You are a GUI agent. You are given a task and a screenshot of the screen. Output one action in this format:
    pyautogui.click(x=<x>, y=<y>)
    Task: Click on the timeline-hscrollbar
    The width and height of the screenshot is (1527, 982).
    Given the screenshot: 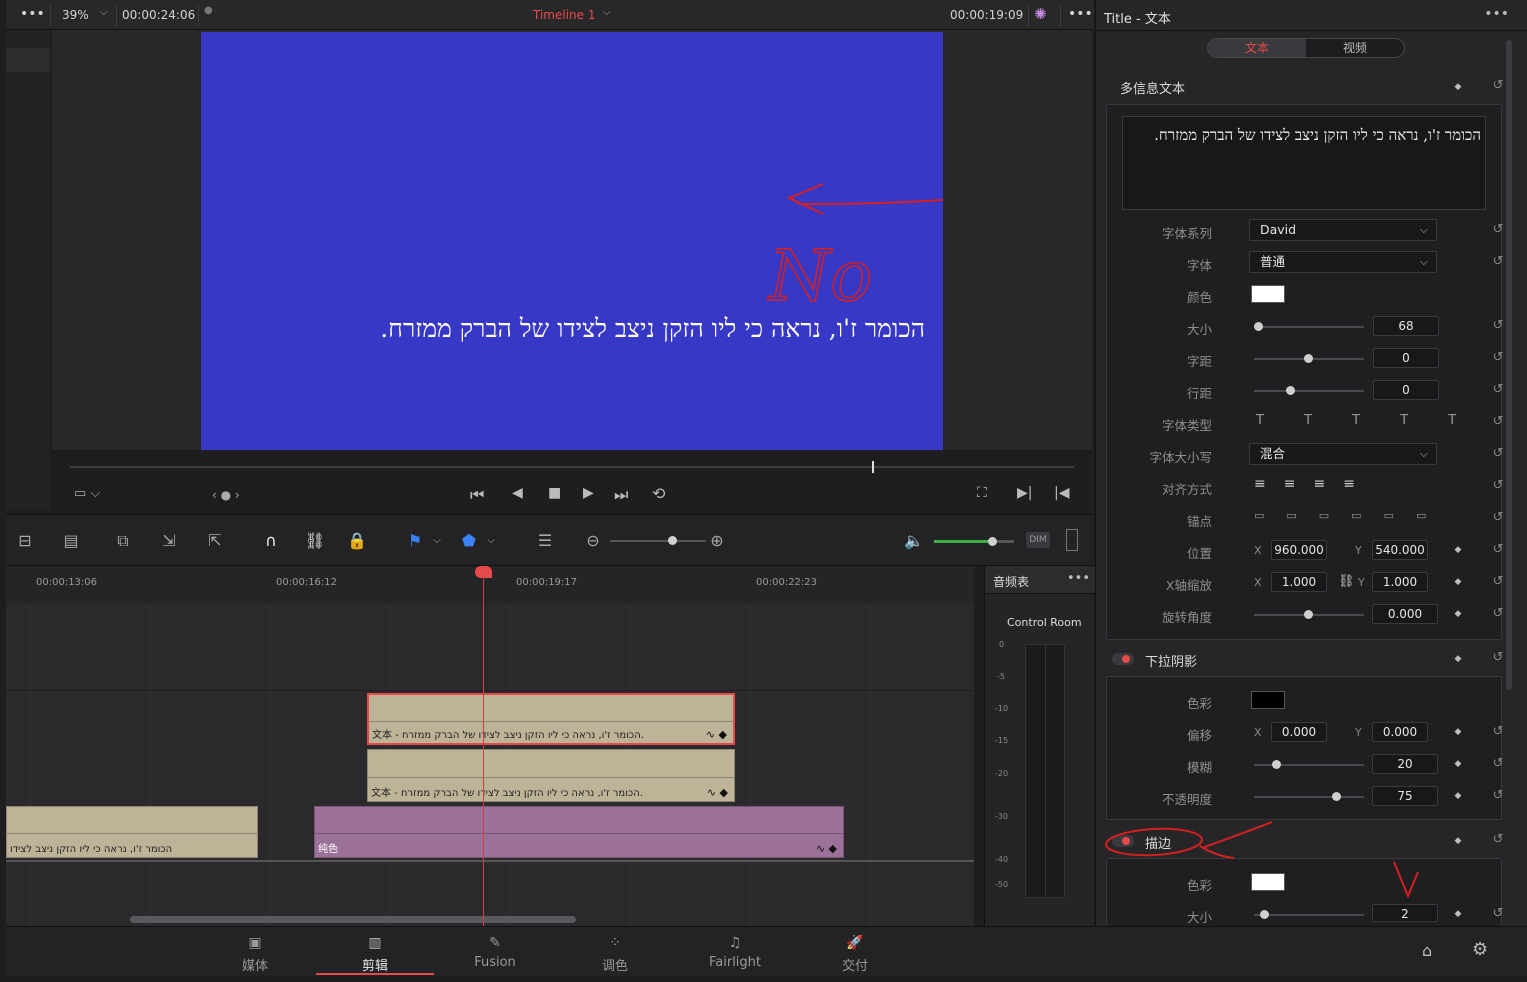 What is the action you would take?
    pyautogui.click(x=353, y=919)
    